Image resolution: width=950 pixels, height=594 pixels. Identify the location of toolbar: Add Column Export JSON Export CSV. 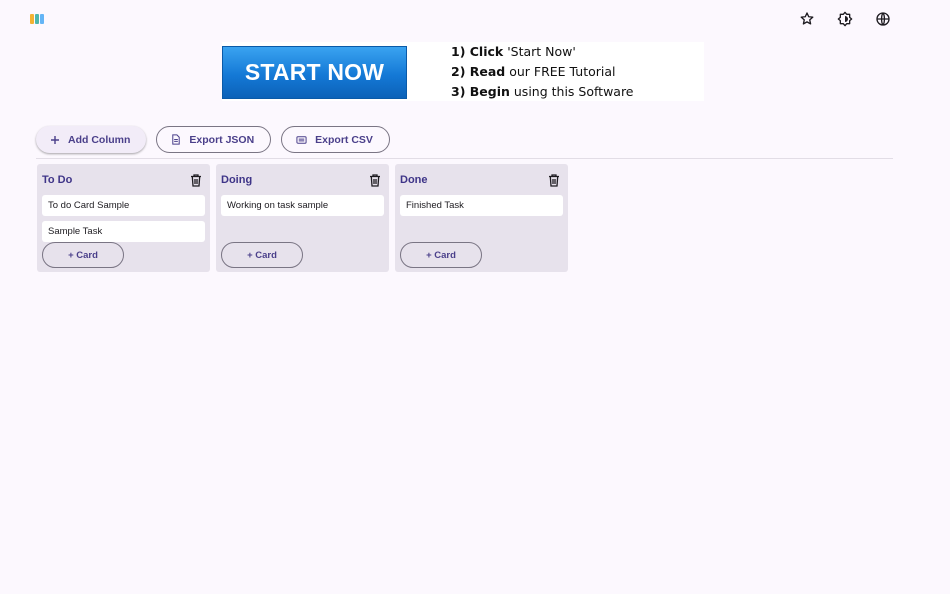
(213, 139).